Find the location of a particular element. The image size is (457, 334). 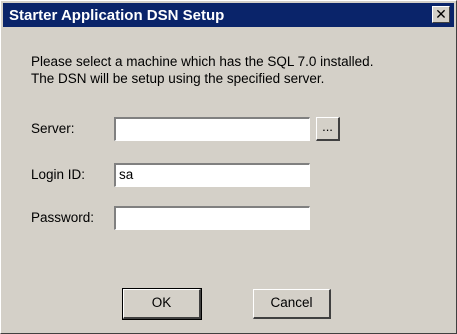

close-icon: ✕ is located at coordinates (441, 14).